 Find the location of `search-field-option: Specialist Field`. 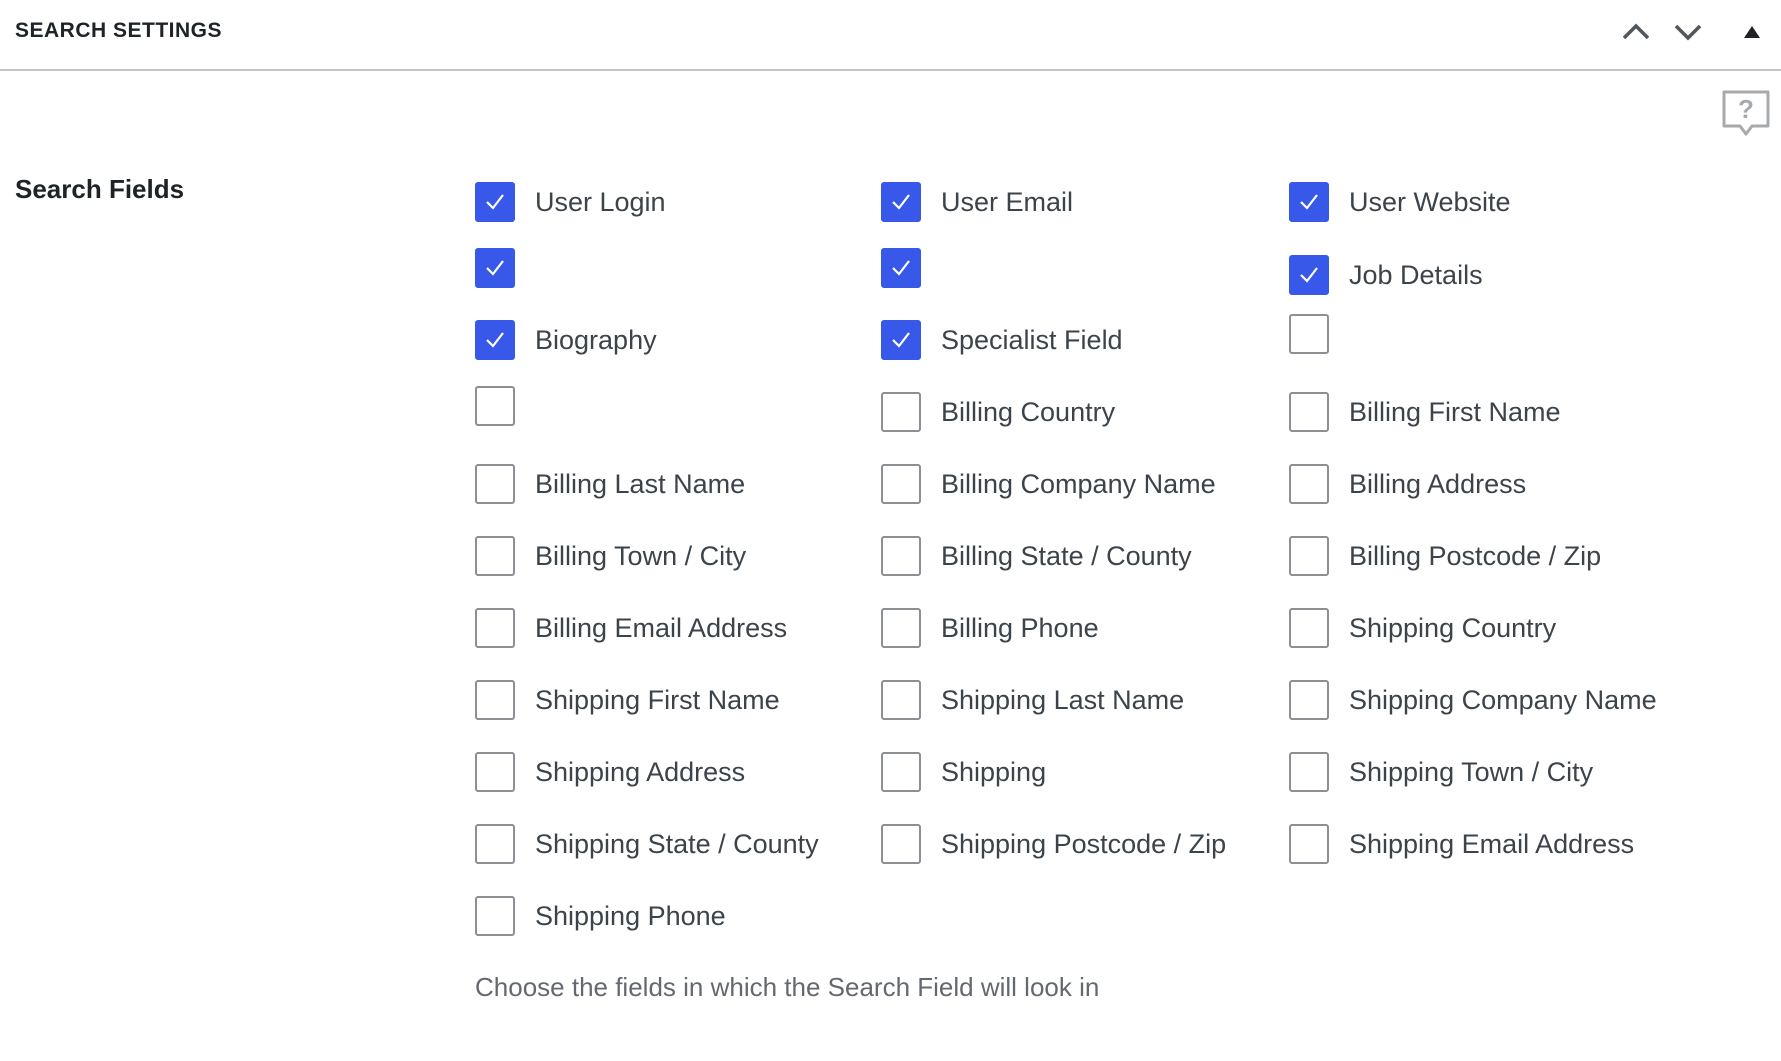

search-field-option: Specialist Field is located at coordinates (1002, 340).